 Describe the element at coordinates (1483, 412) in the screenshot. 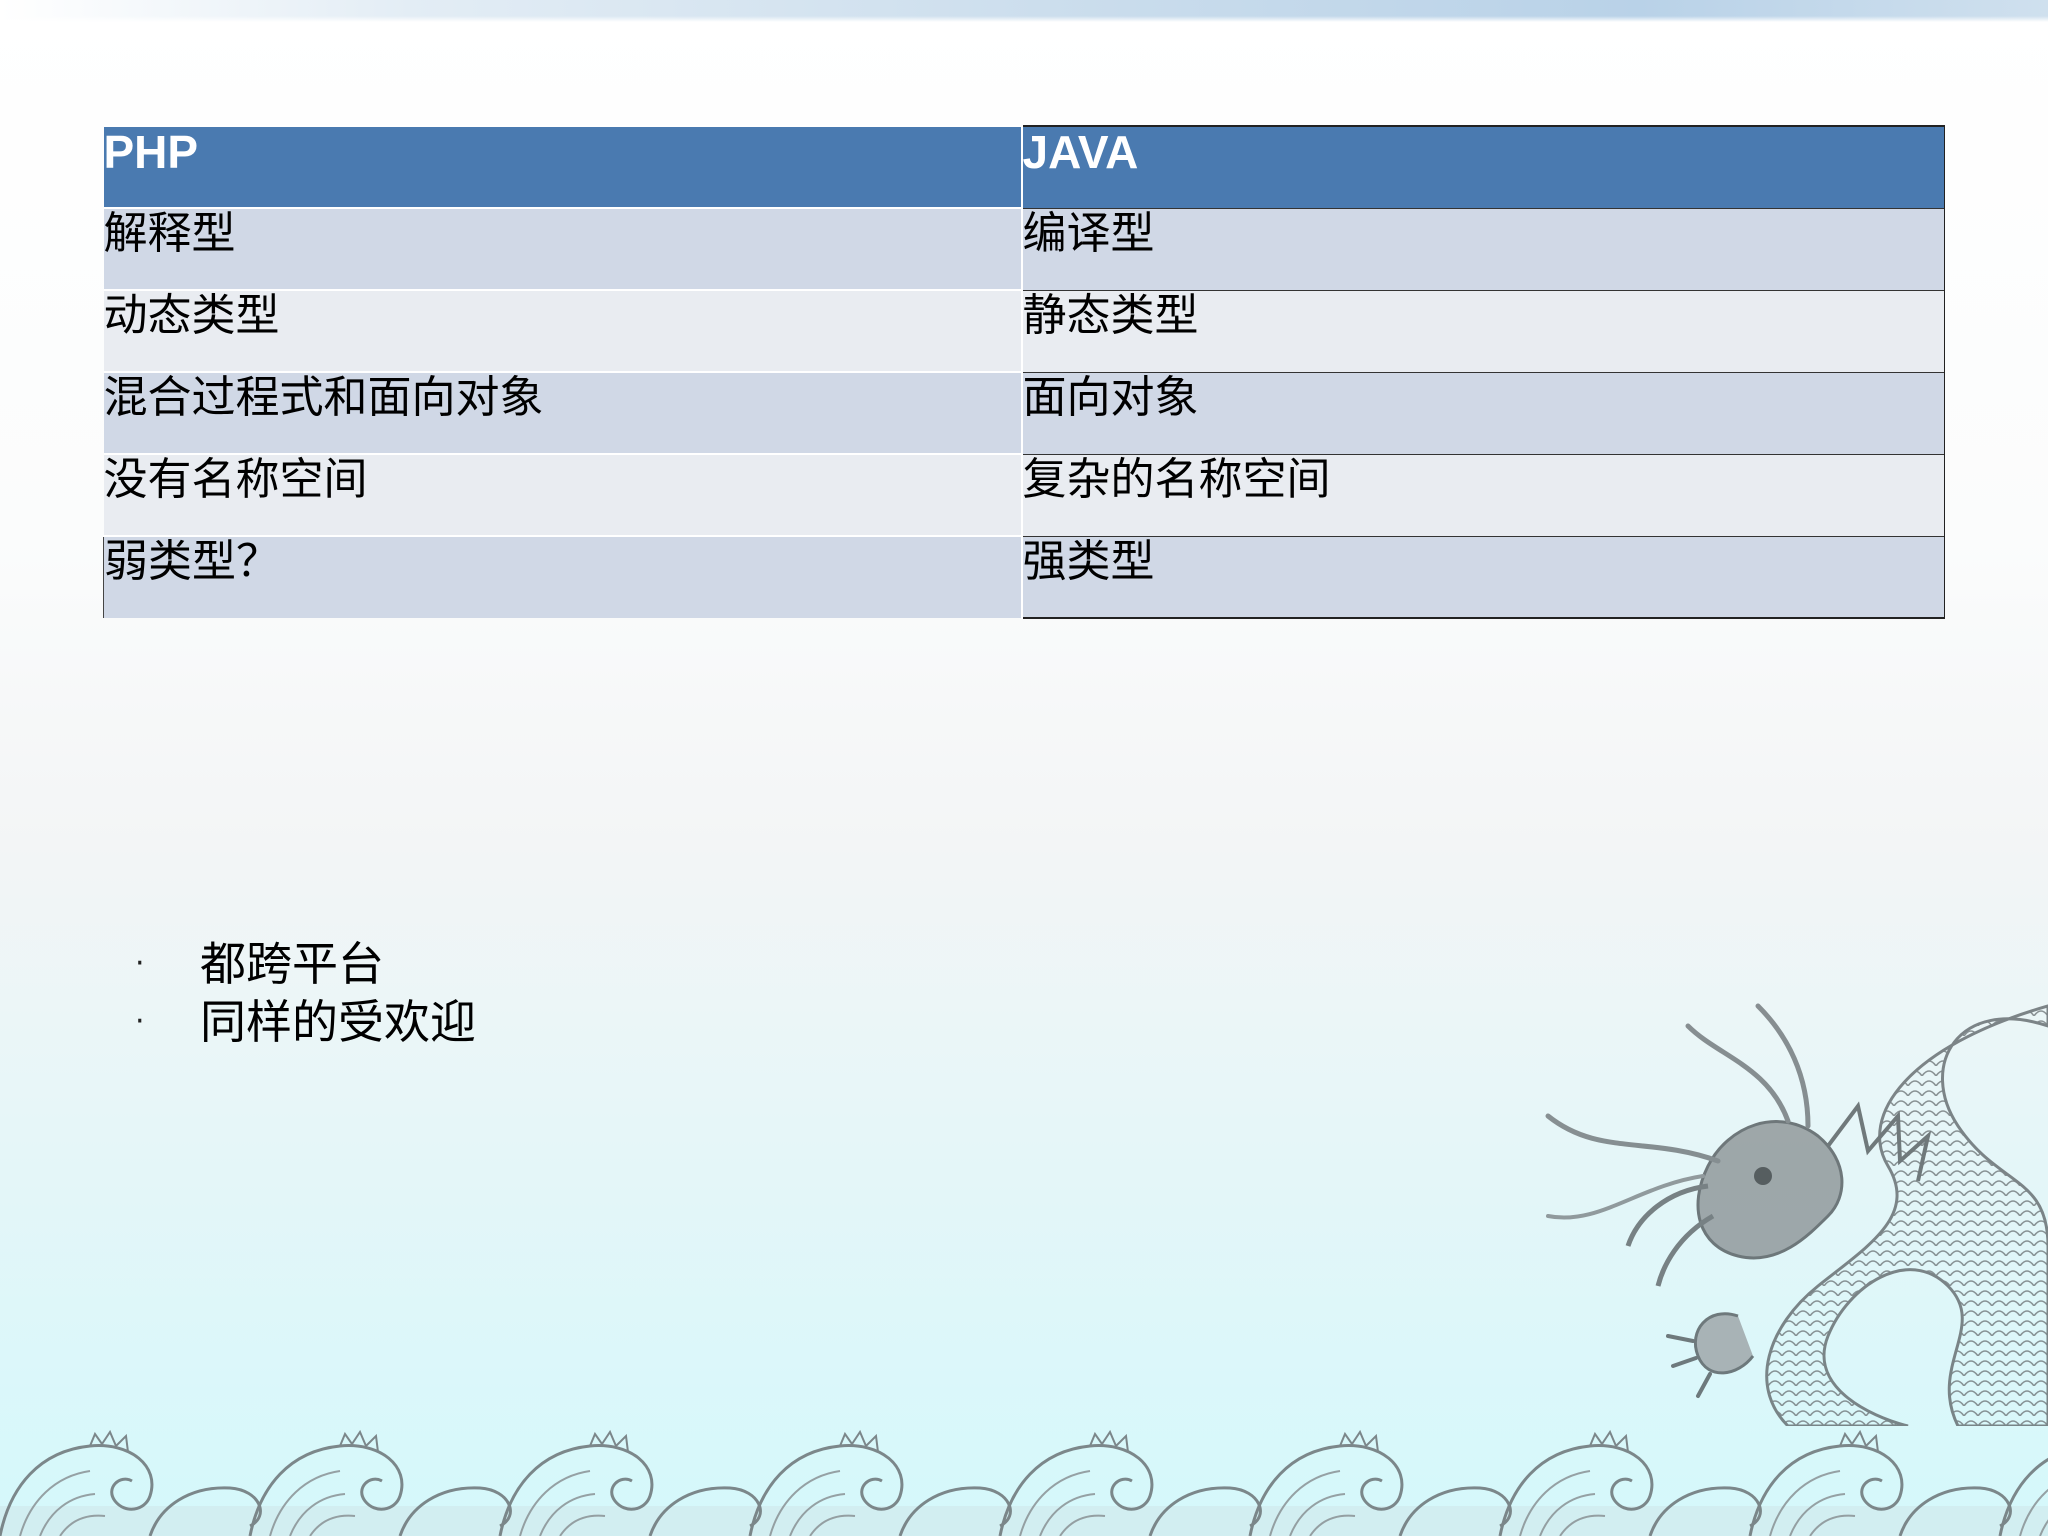

I see `table-cell-java: 面向对象` at that location.